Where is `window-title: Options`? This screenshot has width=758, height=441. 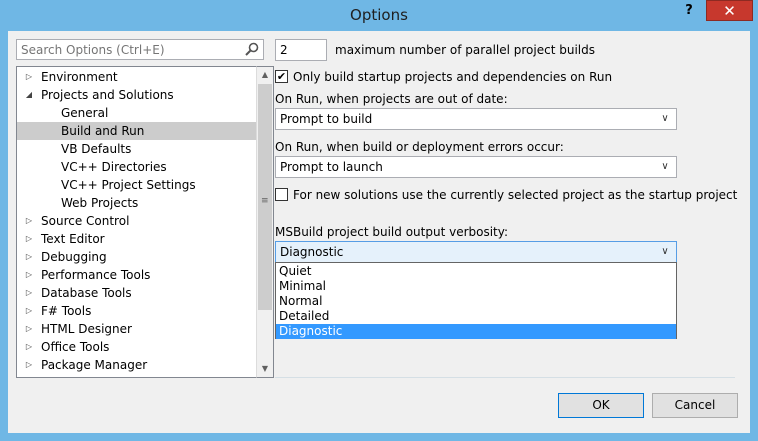
window-title: Options is located at coordinates (379, 15).